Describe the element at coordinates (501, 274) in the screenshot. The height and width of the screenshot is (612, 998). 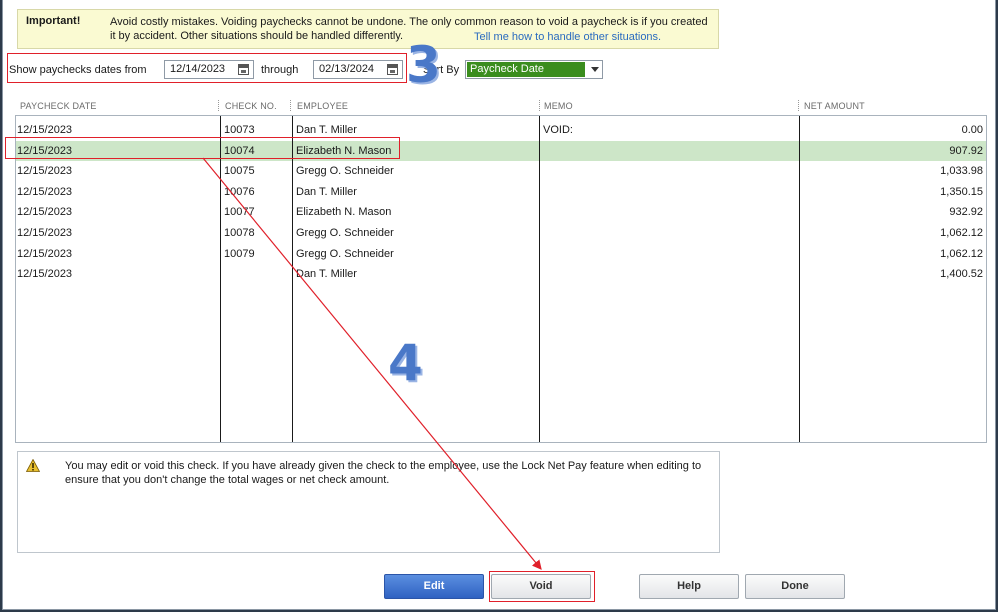
I see `table-row: 12/15/2023 Dan T. Miller 1,400.52` at that location.